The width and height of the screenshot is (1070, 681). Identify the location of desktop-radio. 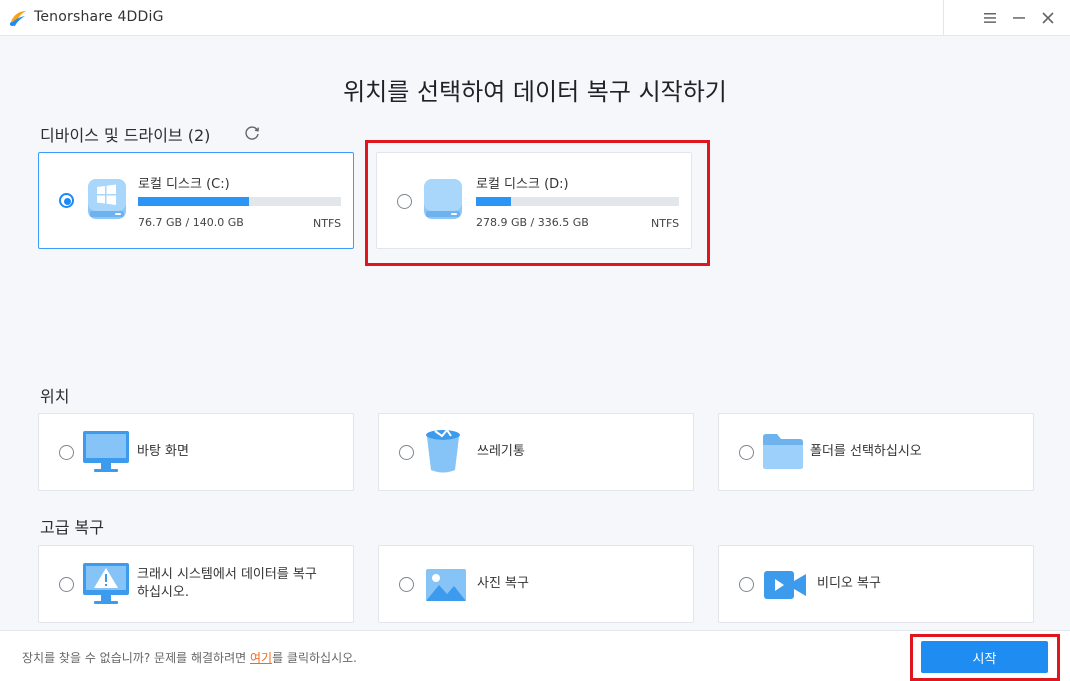
(66, 452).